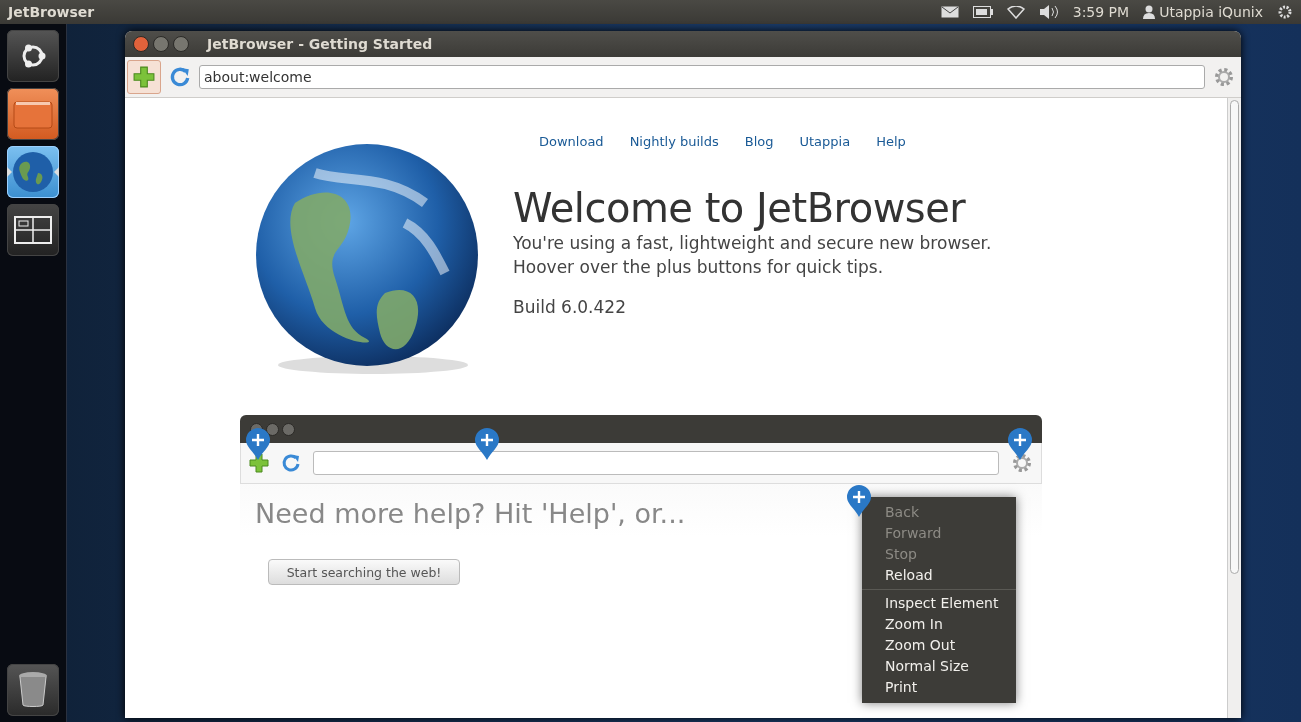 The width and height of the screenshot is (1301, 722). Describe the element at coordinates (1234, 337) in the screenshot. I see `scrollbar-thumb` at that location.